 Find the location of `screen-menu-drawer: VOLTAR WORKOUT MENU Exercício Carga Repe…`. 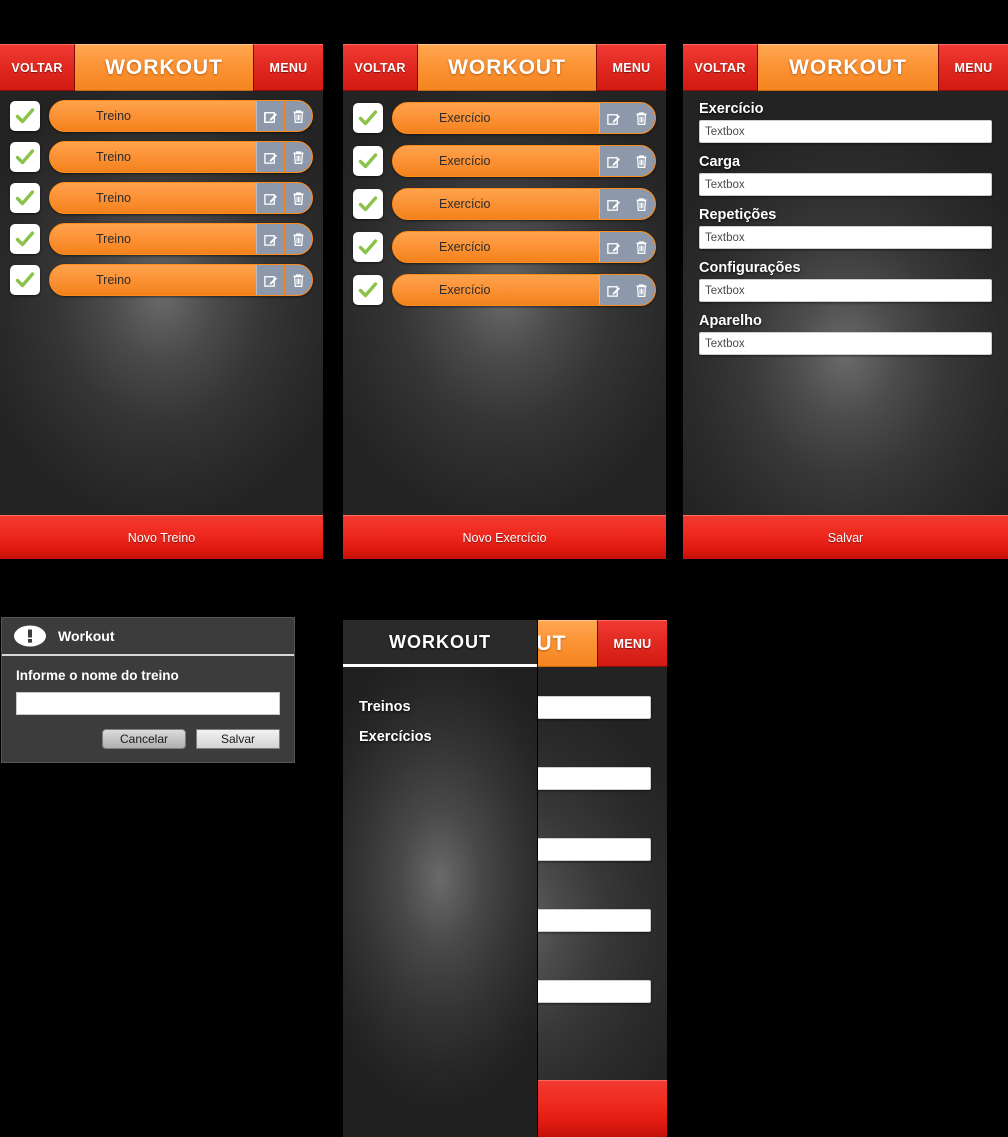

screen-menu-drawer: VOLTAR WORKOUT MENU Exercício Carga Repe… is located at coordinates (505, 878).